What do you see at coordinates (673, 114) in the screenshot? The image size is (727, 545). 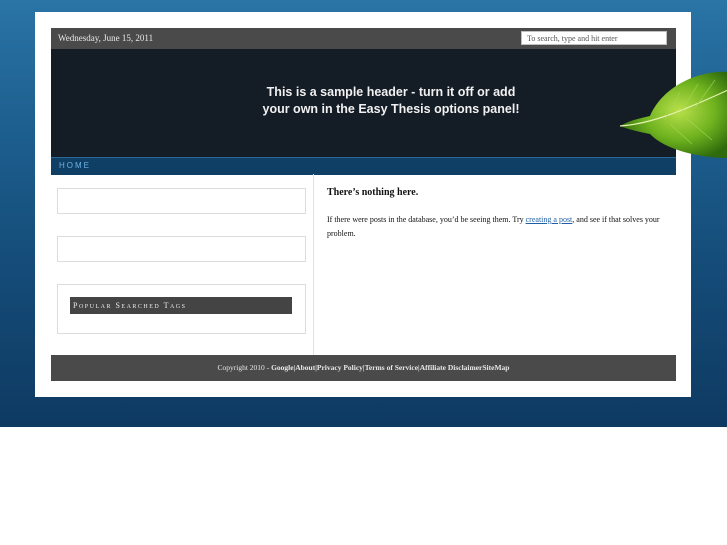 I see `green-leaf-icon` at bounding box center [673, 114].